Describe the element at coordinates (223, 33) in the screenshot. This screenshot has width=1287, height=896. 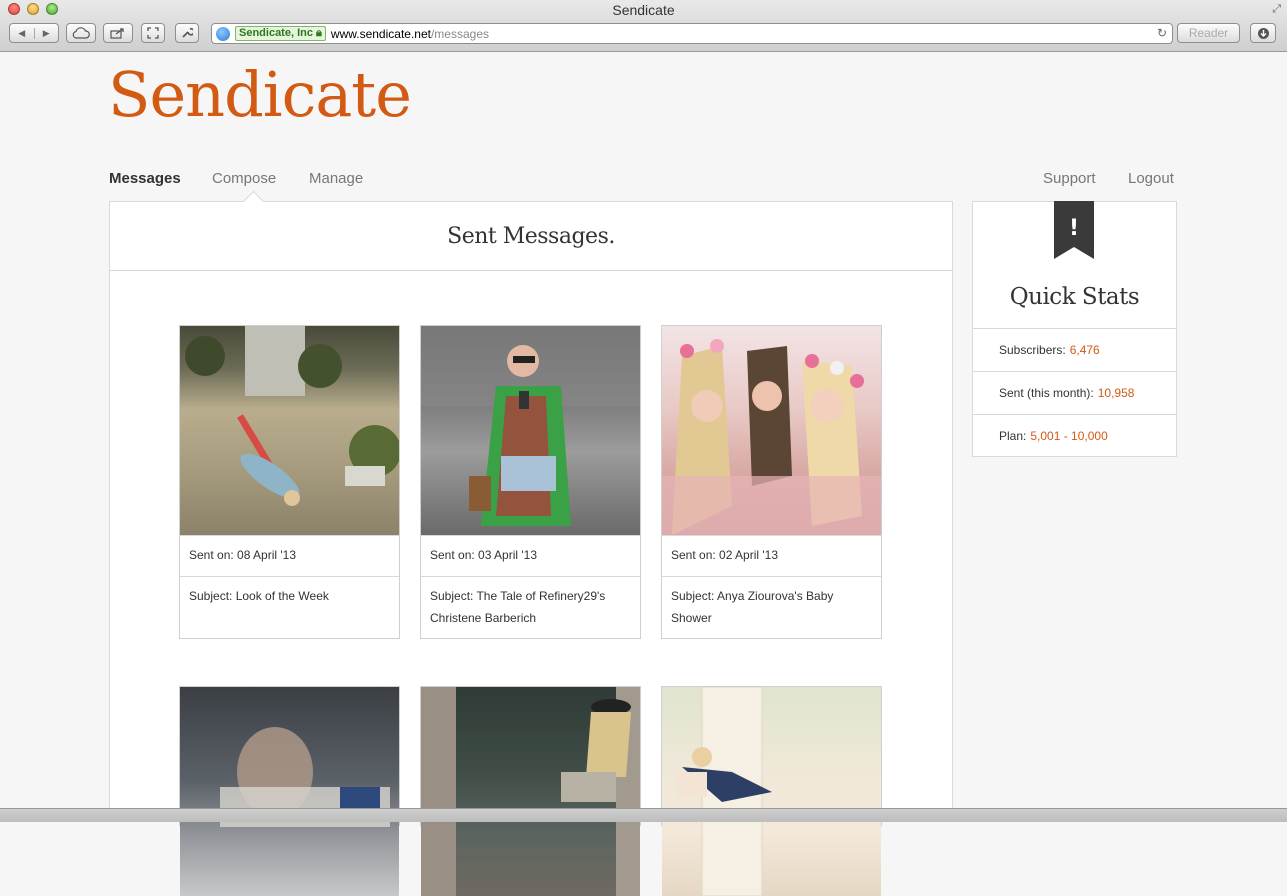
I see `globe-icon` at that location.